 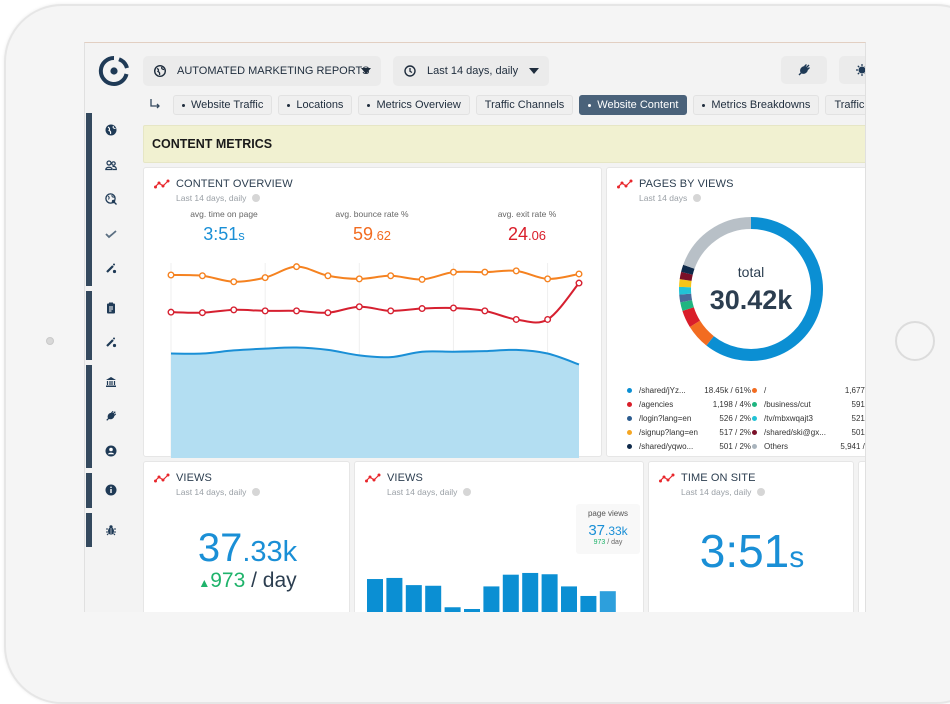 I want to click on tab-metrics-breakdowns: Metrics Breakdowns, so click(x=756, y=105).